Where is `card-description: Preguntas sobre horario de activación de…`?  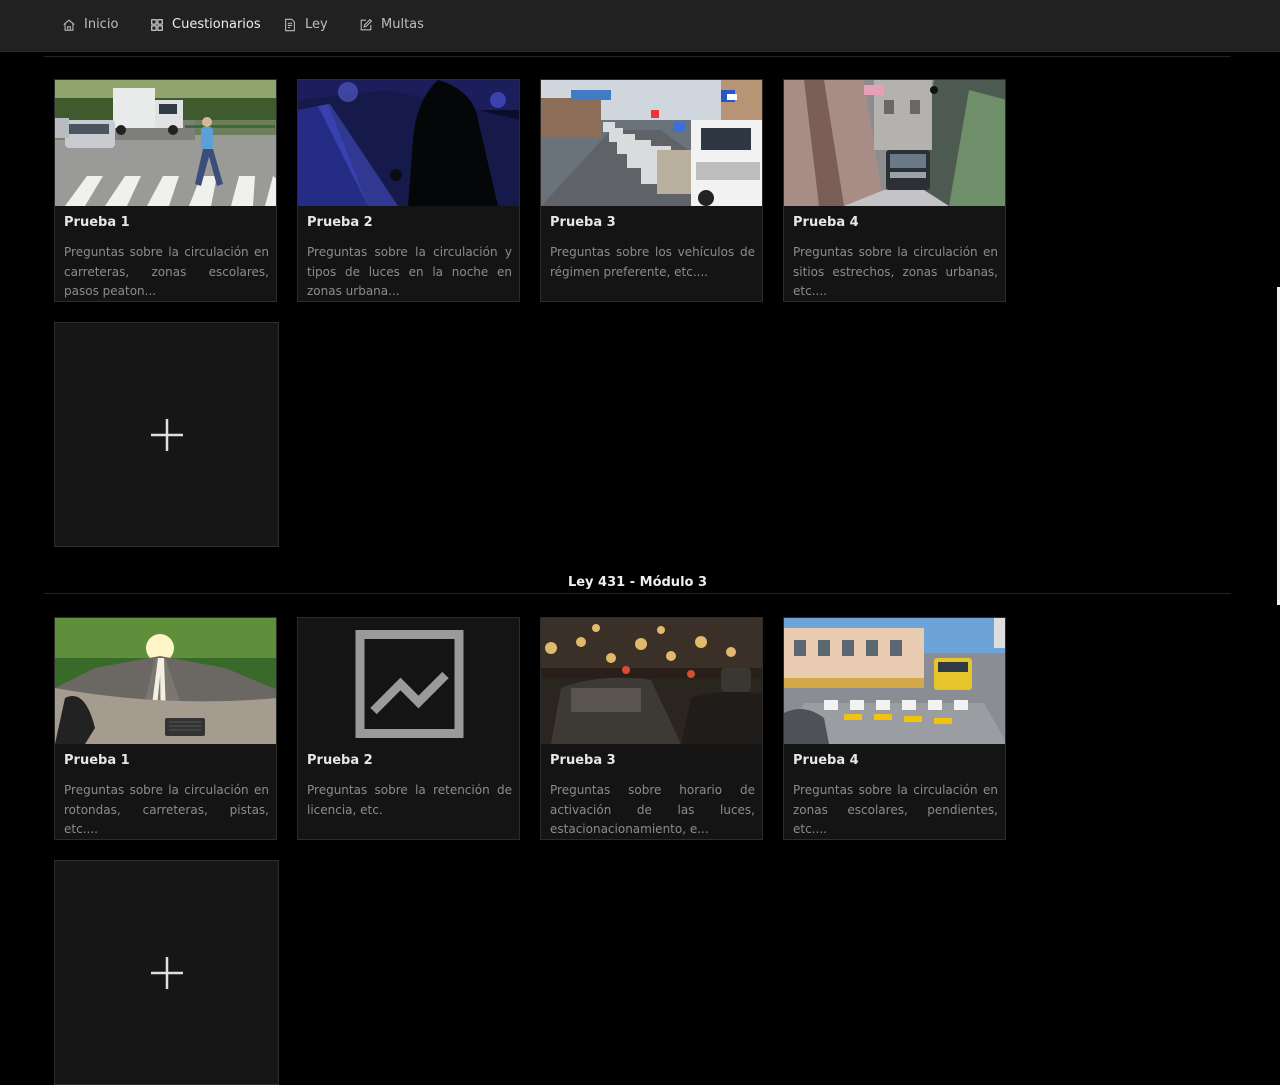
card-description: Preguntas sobre horario de activación de… is located at coordinates (652, 809).